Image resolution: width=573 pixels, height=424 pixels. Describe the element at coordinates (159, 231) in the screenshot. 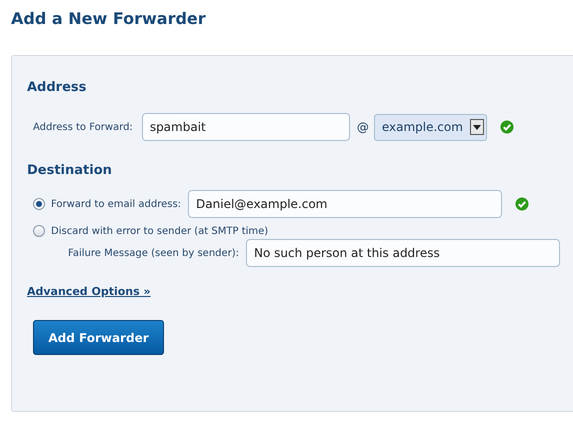

I see `option-label: Discard with error to sender (at SMTP time)` at that location.